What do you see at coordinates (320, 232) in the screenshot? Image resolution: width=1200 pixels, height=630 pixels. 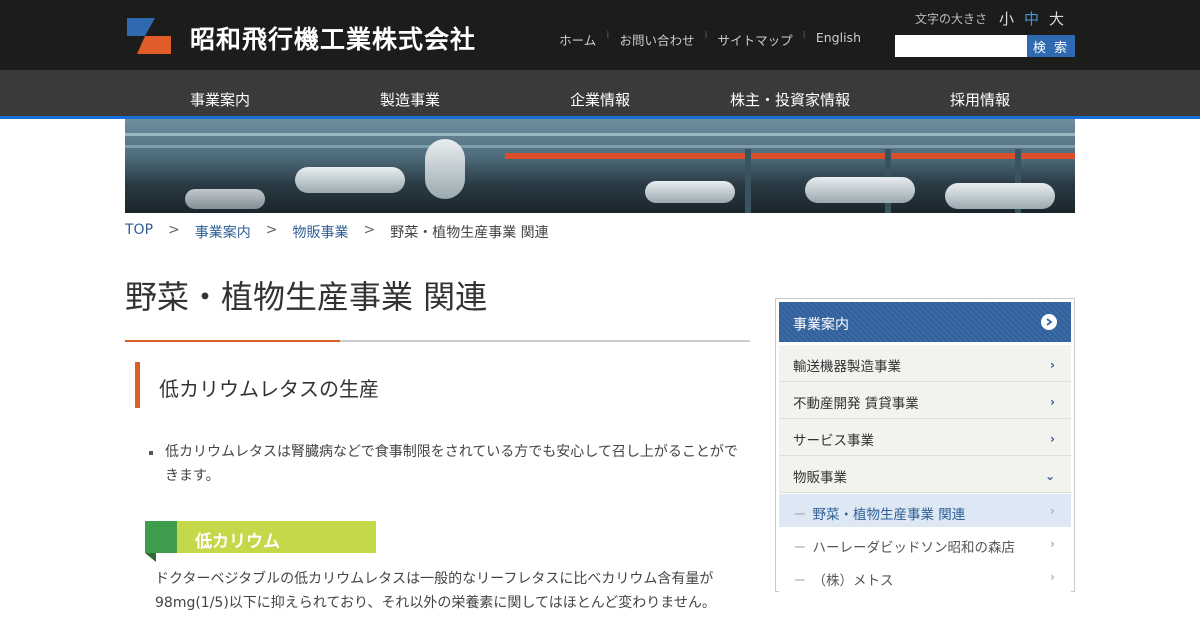 I see `breadcrumb-retail: 物販事業` at bounding box center [320, 232].